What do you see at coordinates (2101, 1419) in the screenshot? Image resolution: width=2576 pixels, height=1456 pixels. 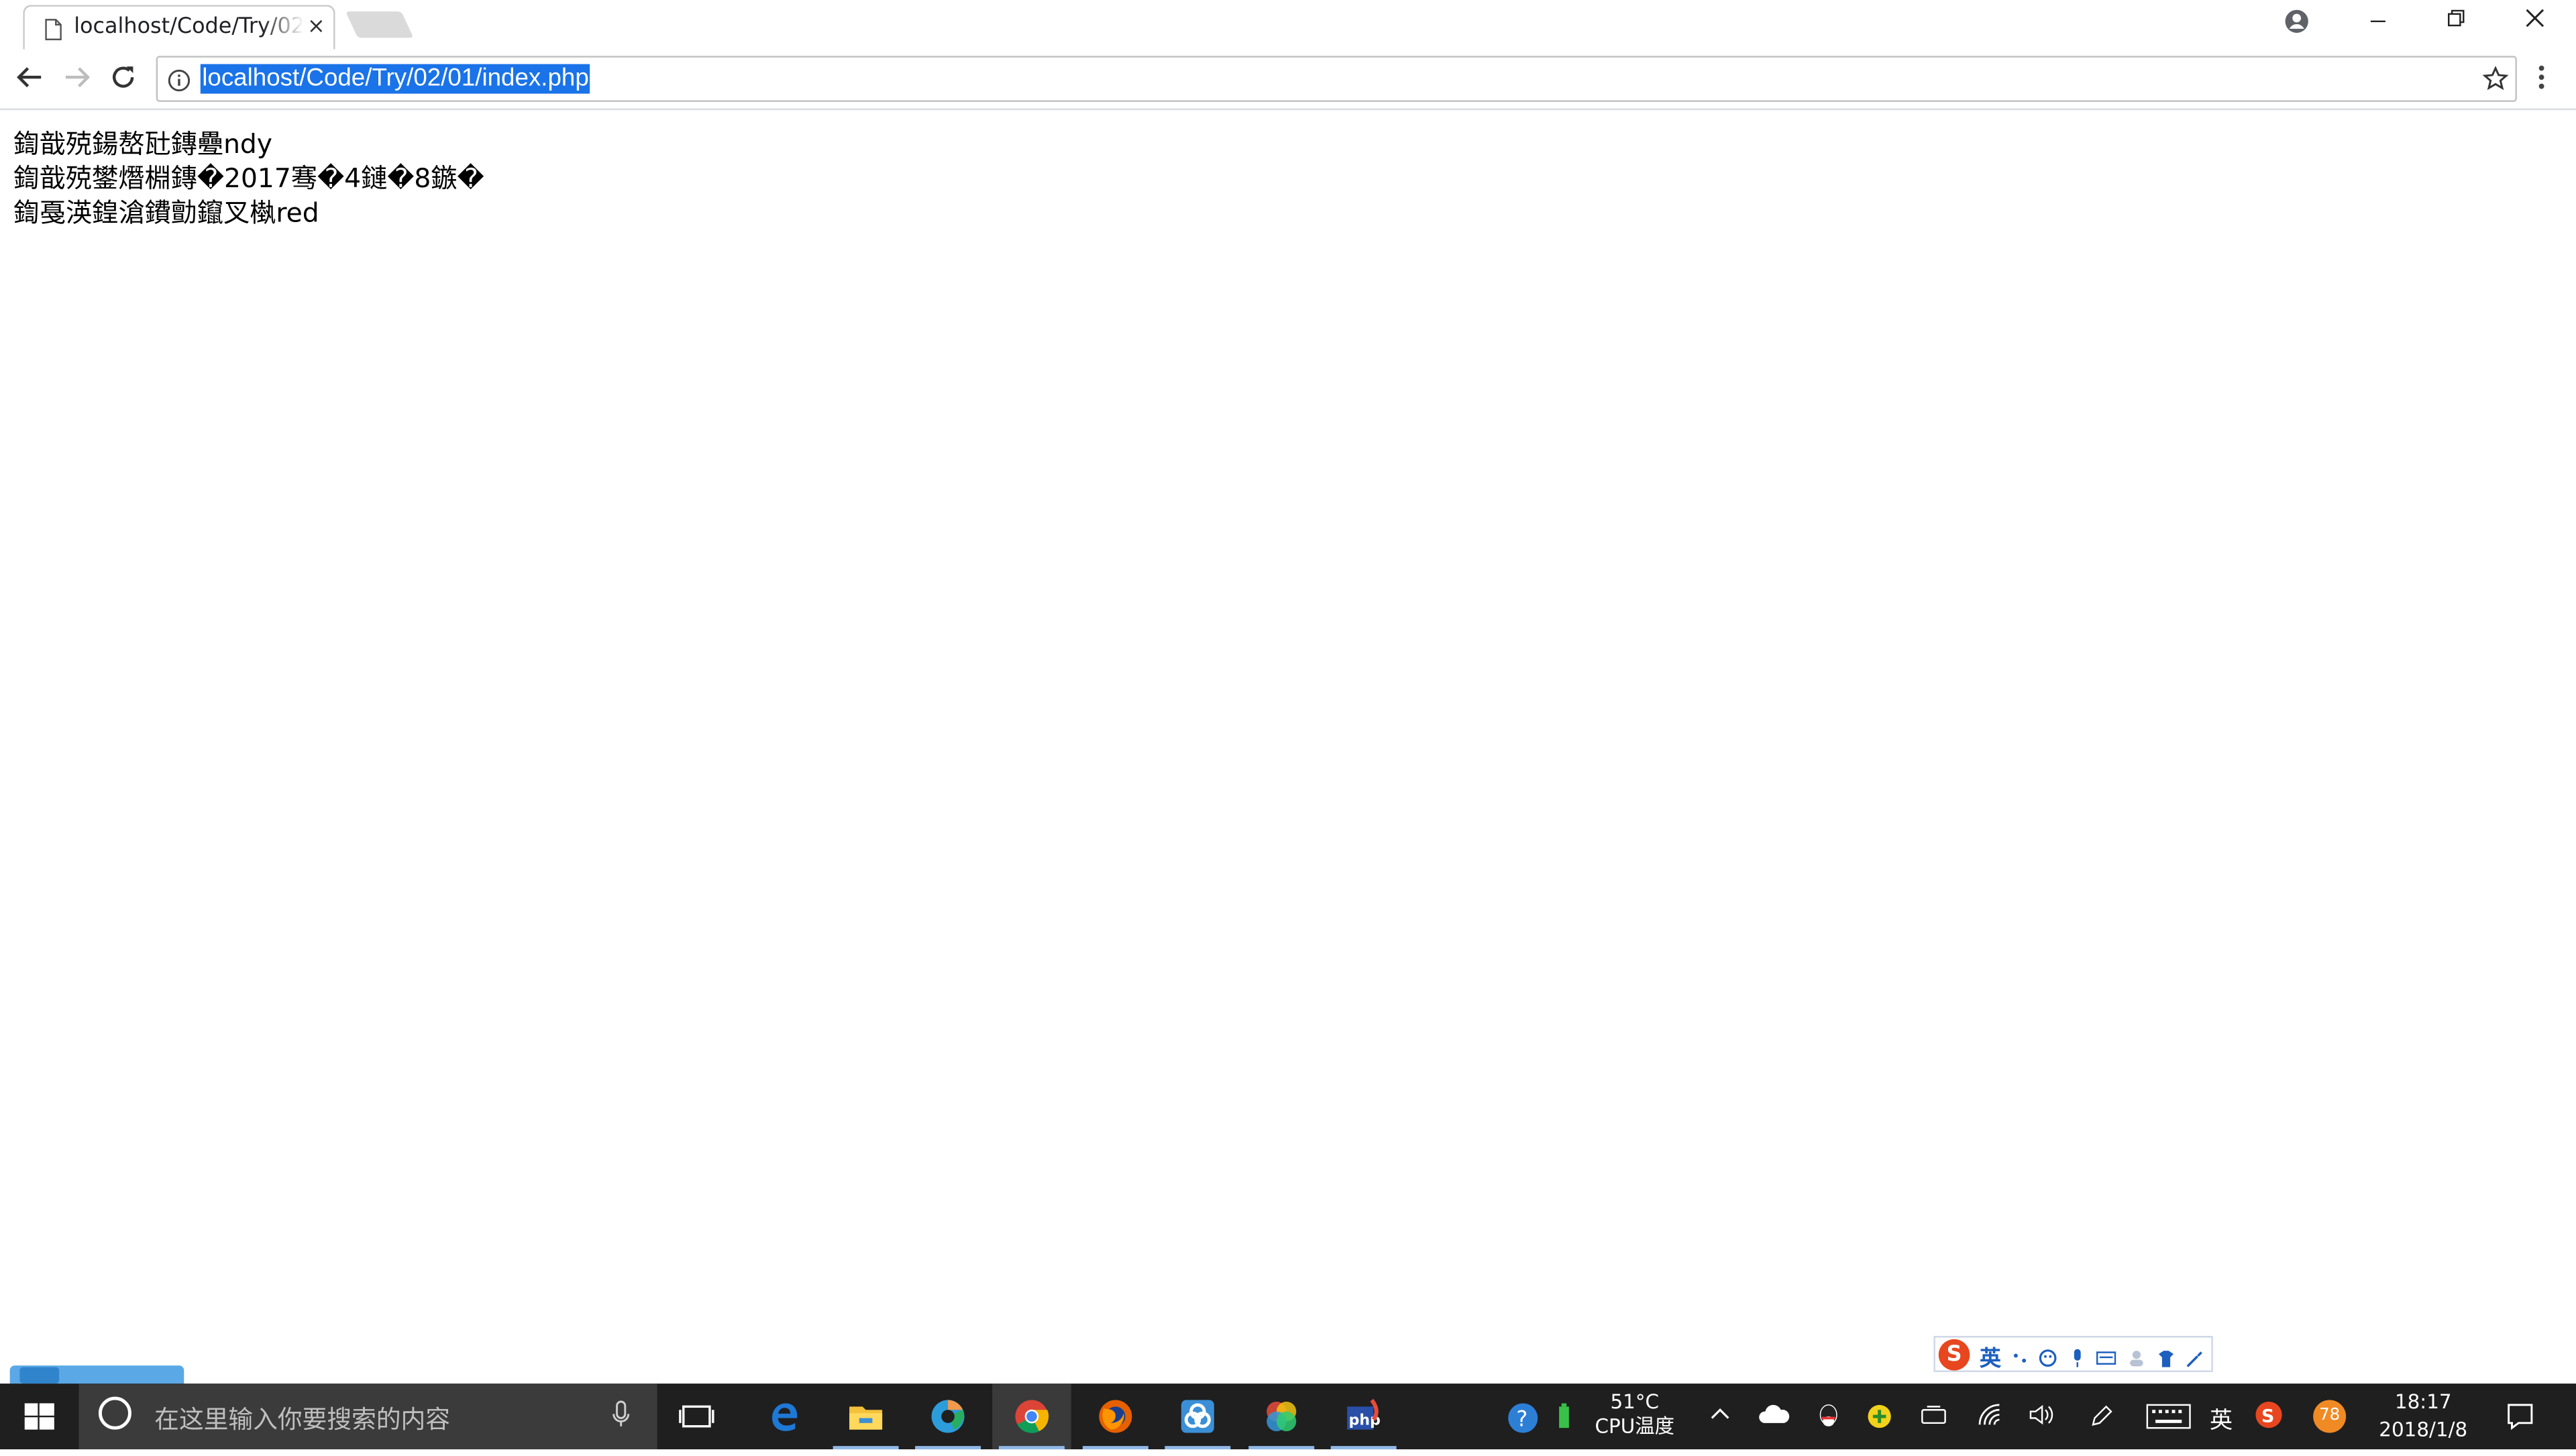 I see `pen-workspace-icon` at bounding box center [2101, 1419].